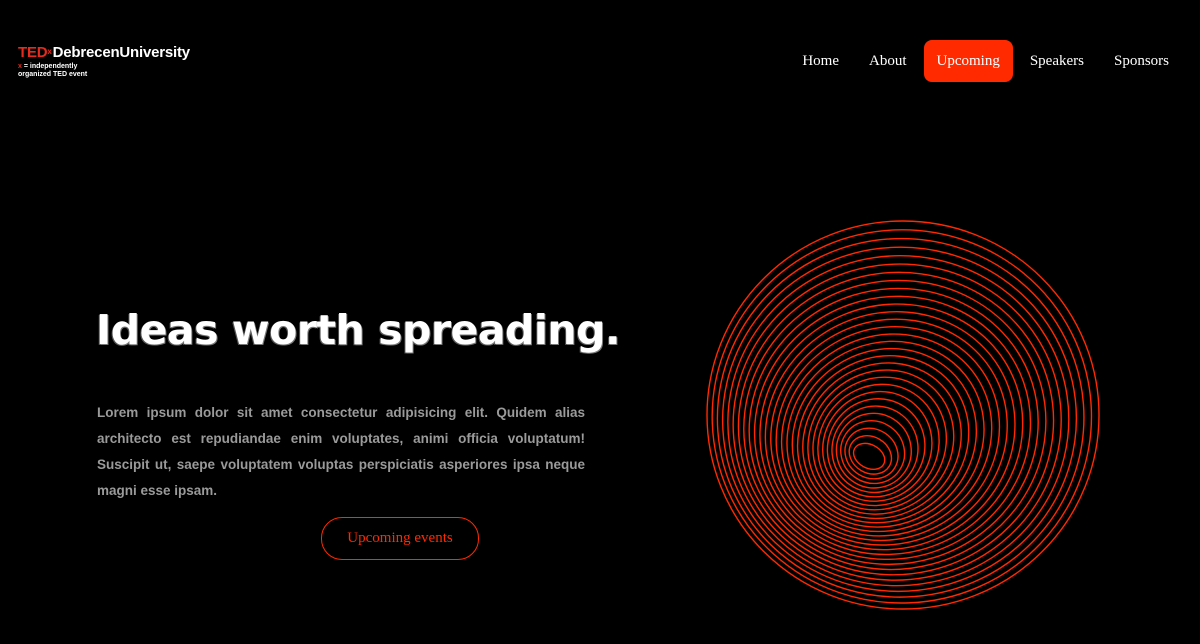 This screenshot has height=644, width=1200. Describe the element at coordinates (33, 52) in the screenshot. I see `logo-ted-text: TED` at that location.